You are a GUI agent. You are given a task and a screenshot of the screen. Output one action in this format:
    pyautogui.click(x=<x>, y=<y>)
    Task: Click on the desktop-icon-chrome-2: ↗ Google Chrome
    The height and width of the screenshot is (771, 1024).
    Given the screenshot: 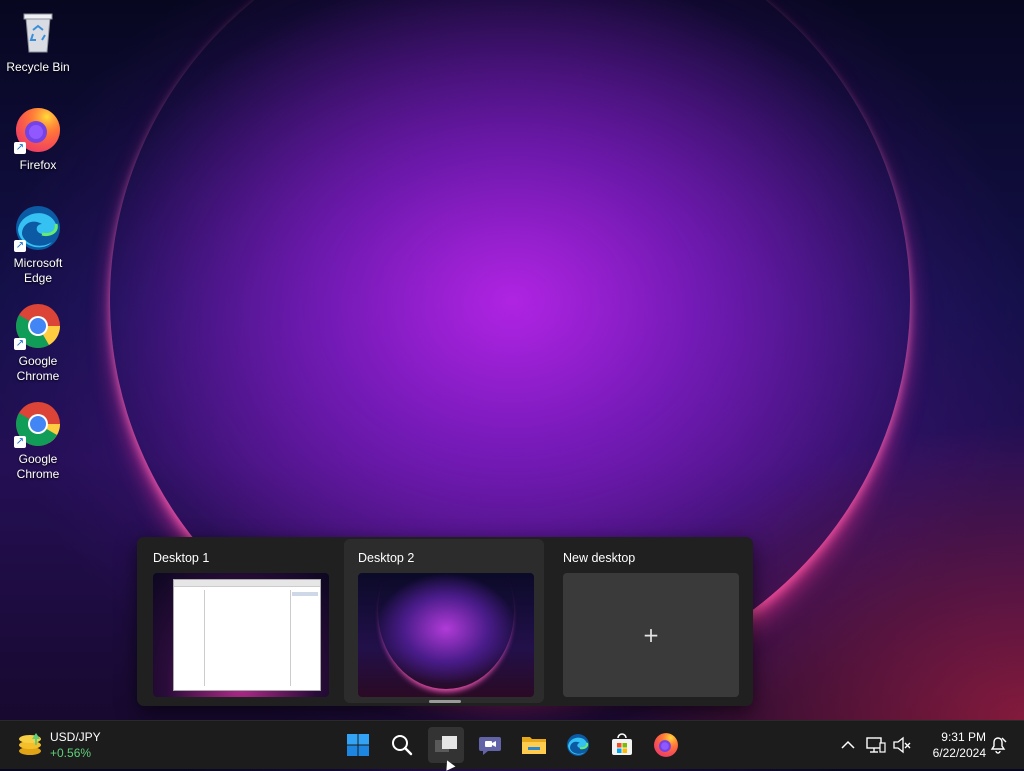 What is the action you would take?
    pyautogui.click(x=38, y=441)
    